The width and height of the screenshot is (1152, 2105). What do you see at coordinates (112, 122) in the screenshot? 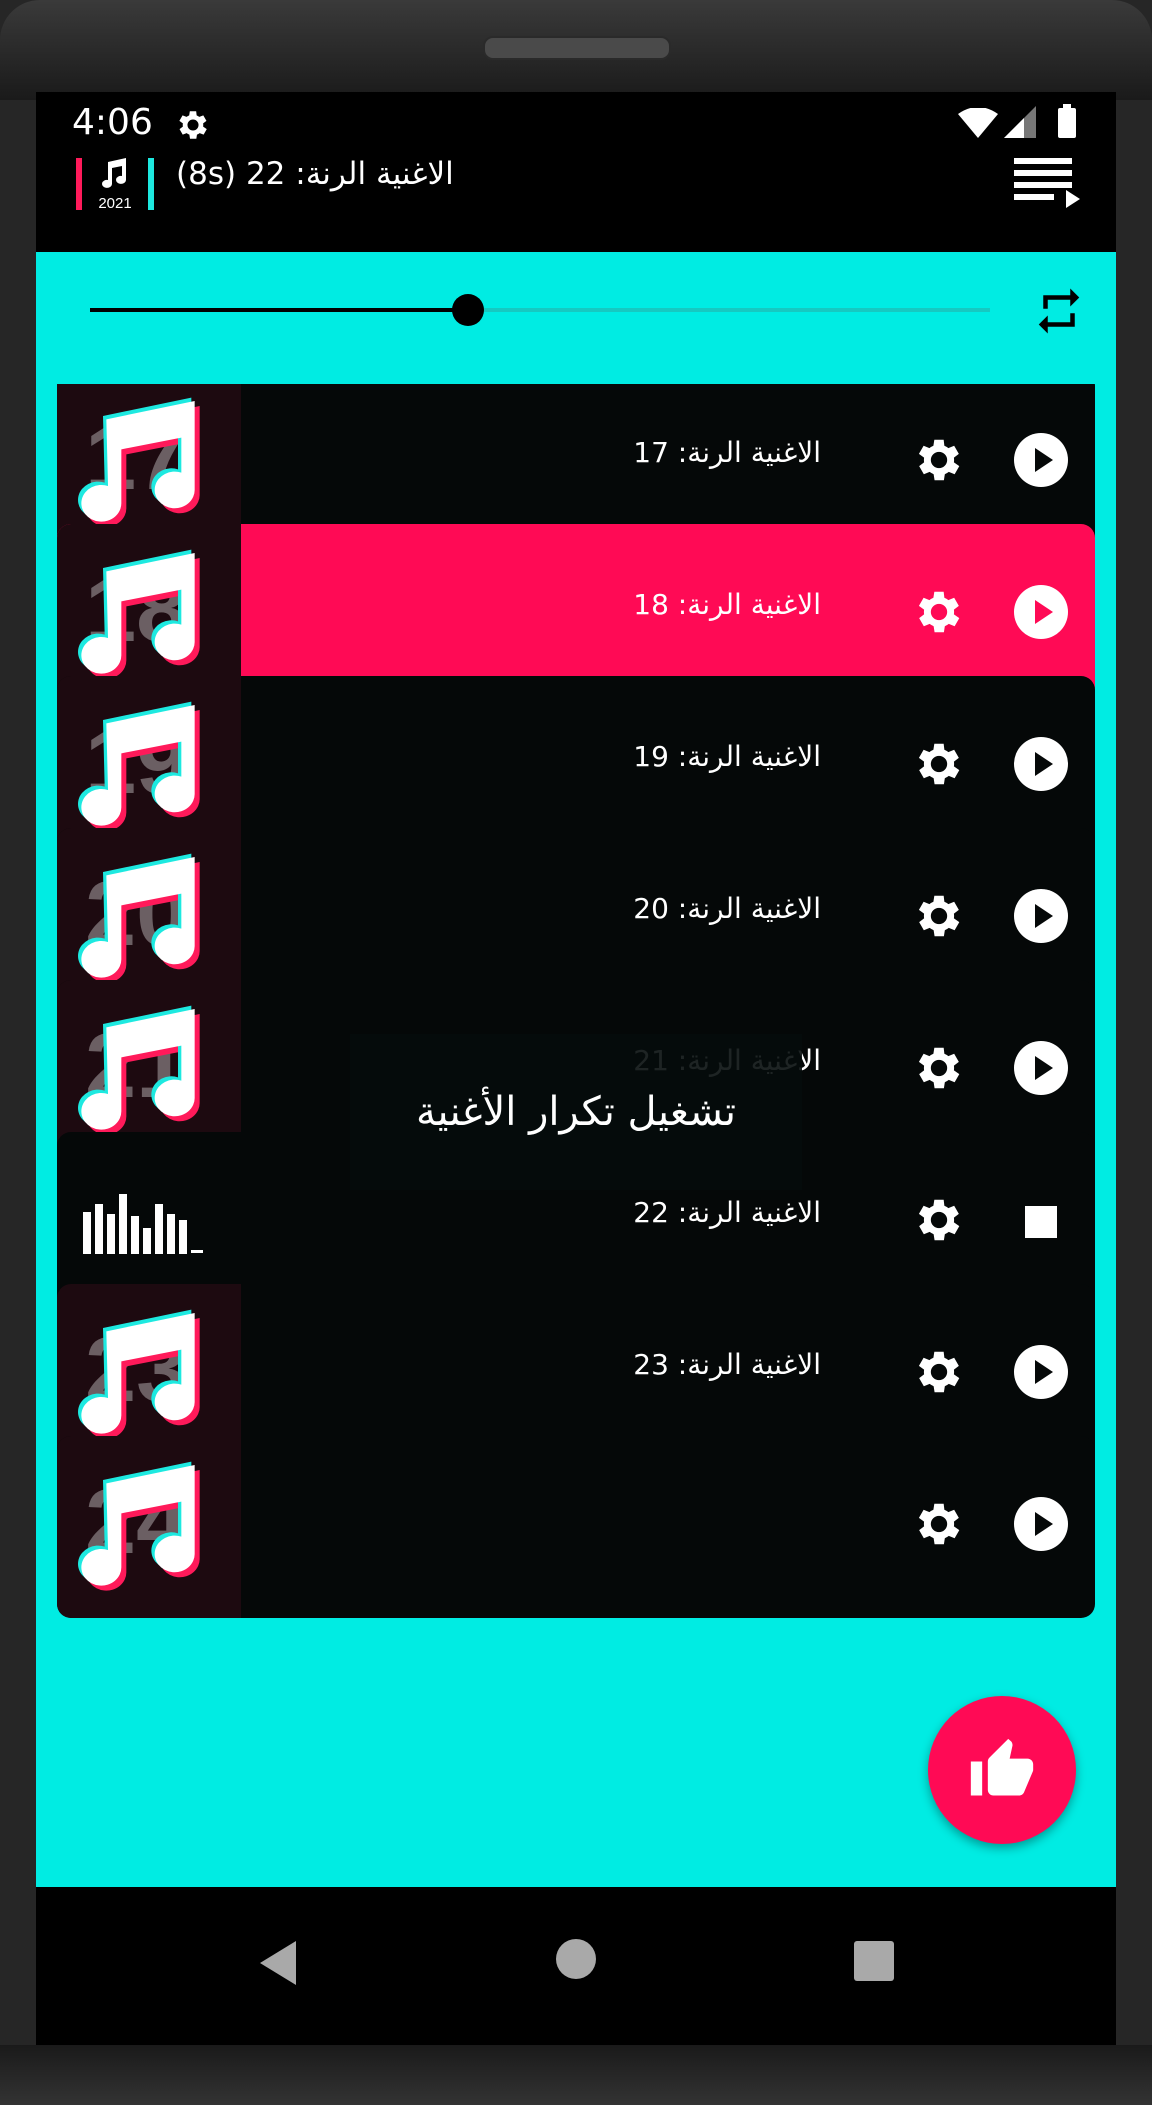
I see `status-time: 4:06` at bounding box center [112, 122].